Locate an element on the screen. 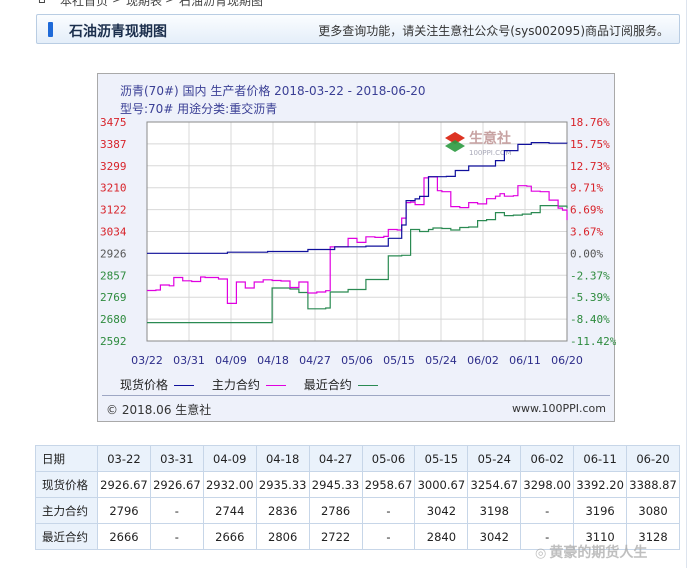 Image resolution: width=695 pixels, height=568 pixels. y-tick-label-left: 2769 is located at coordinates (113, 297).